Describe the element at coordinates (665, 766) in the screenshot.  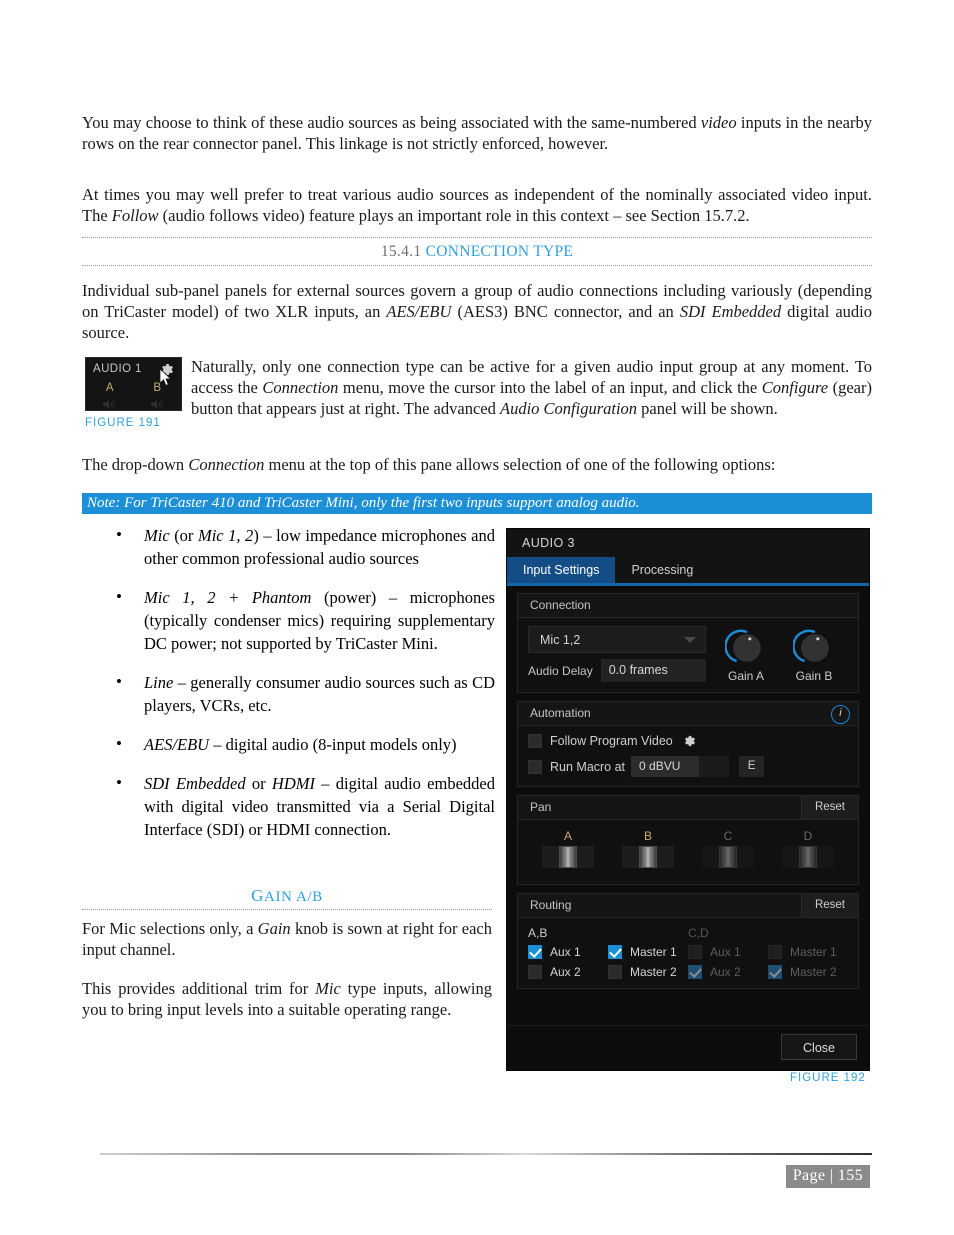
I see `macro-threshold-field: 0 dBVU` at that location.